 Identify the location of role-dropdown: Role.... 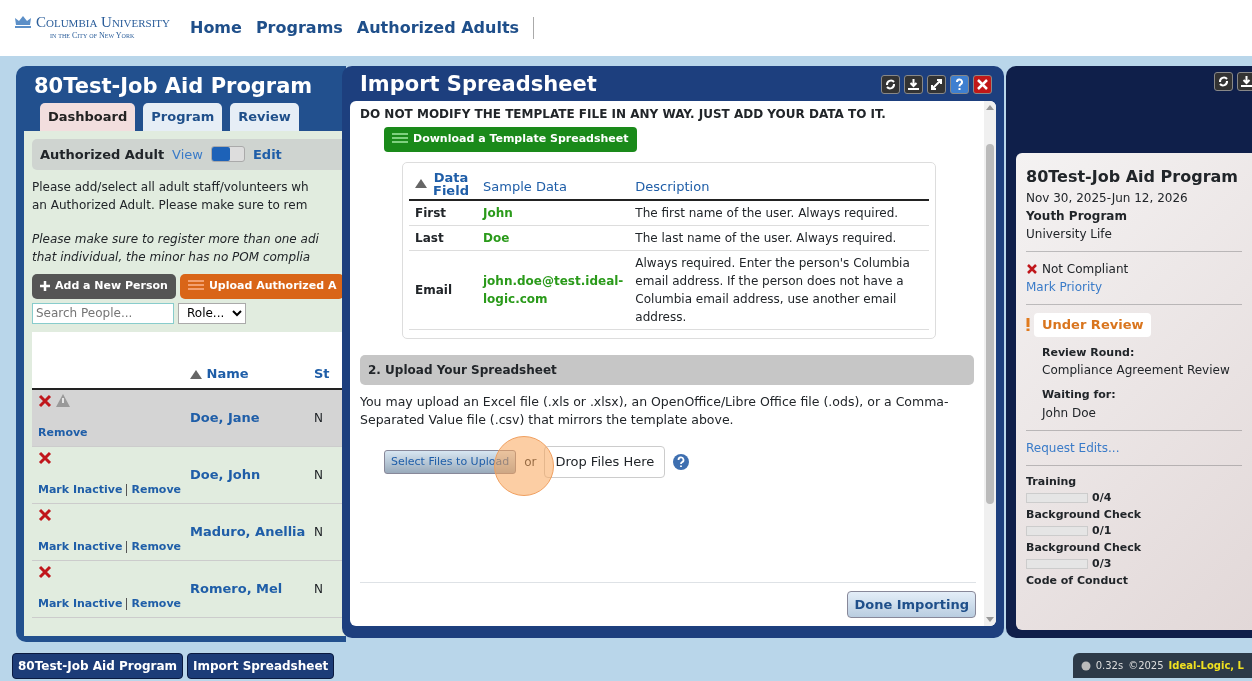
(212, 313).